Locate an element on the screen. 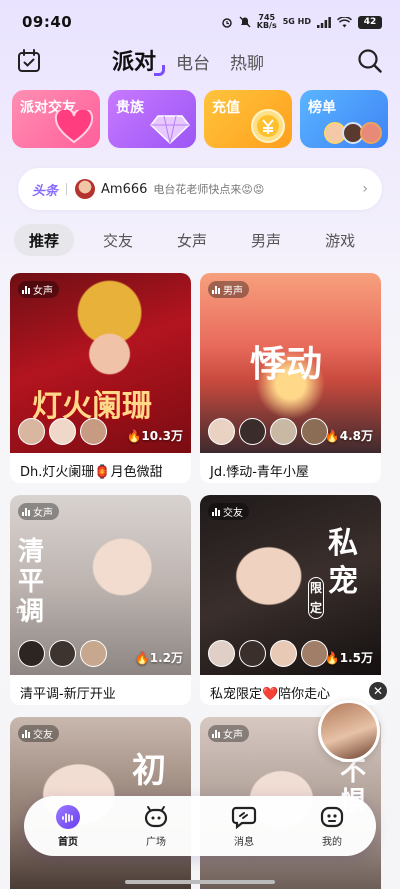 The image size is (400, 889). home-indicator is located at coordinates (200, 882).